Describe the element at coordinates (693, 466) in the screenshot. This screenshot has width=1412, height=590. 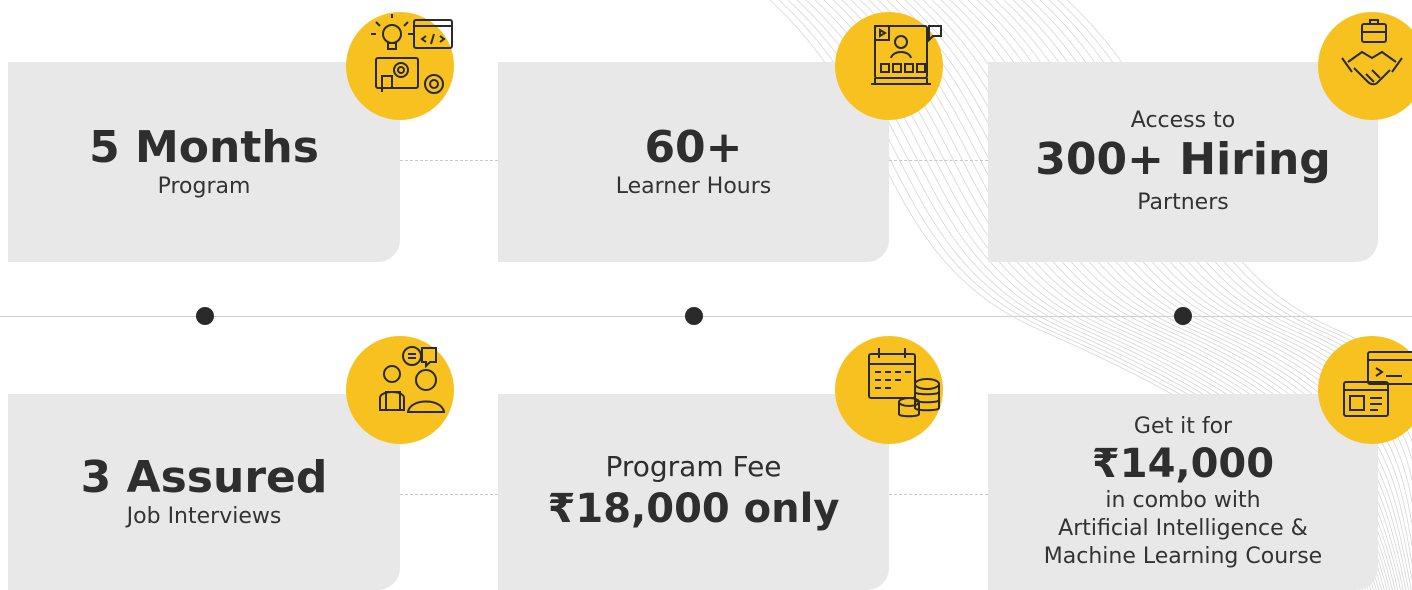
I see `card-pre: Program Fee` at that location.